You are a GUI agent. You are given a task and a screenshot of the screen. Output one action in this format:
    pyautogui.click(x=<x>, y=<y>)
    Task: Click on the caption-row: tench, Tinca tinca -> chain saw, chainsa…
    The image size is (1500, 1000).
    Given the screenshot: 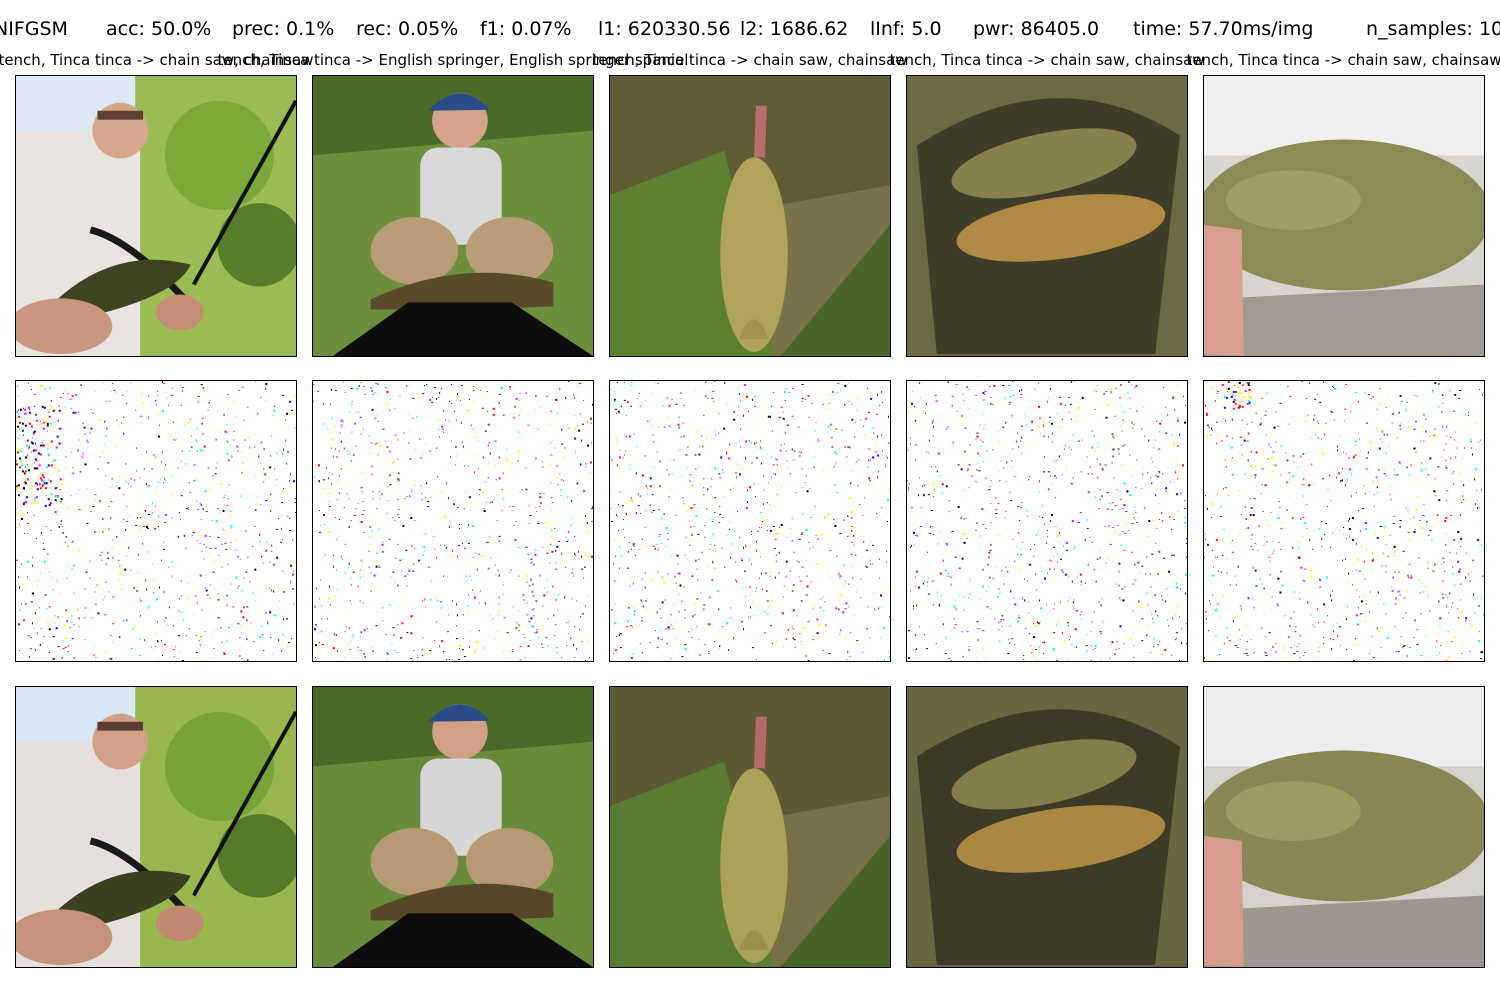 What is the action you would take?
    pyautogui.click(x=750, y=62)
    